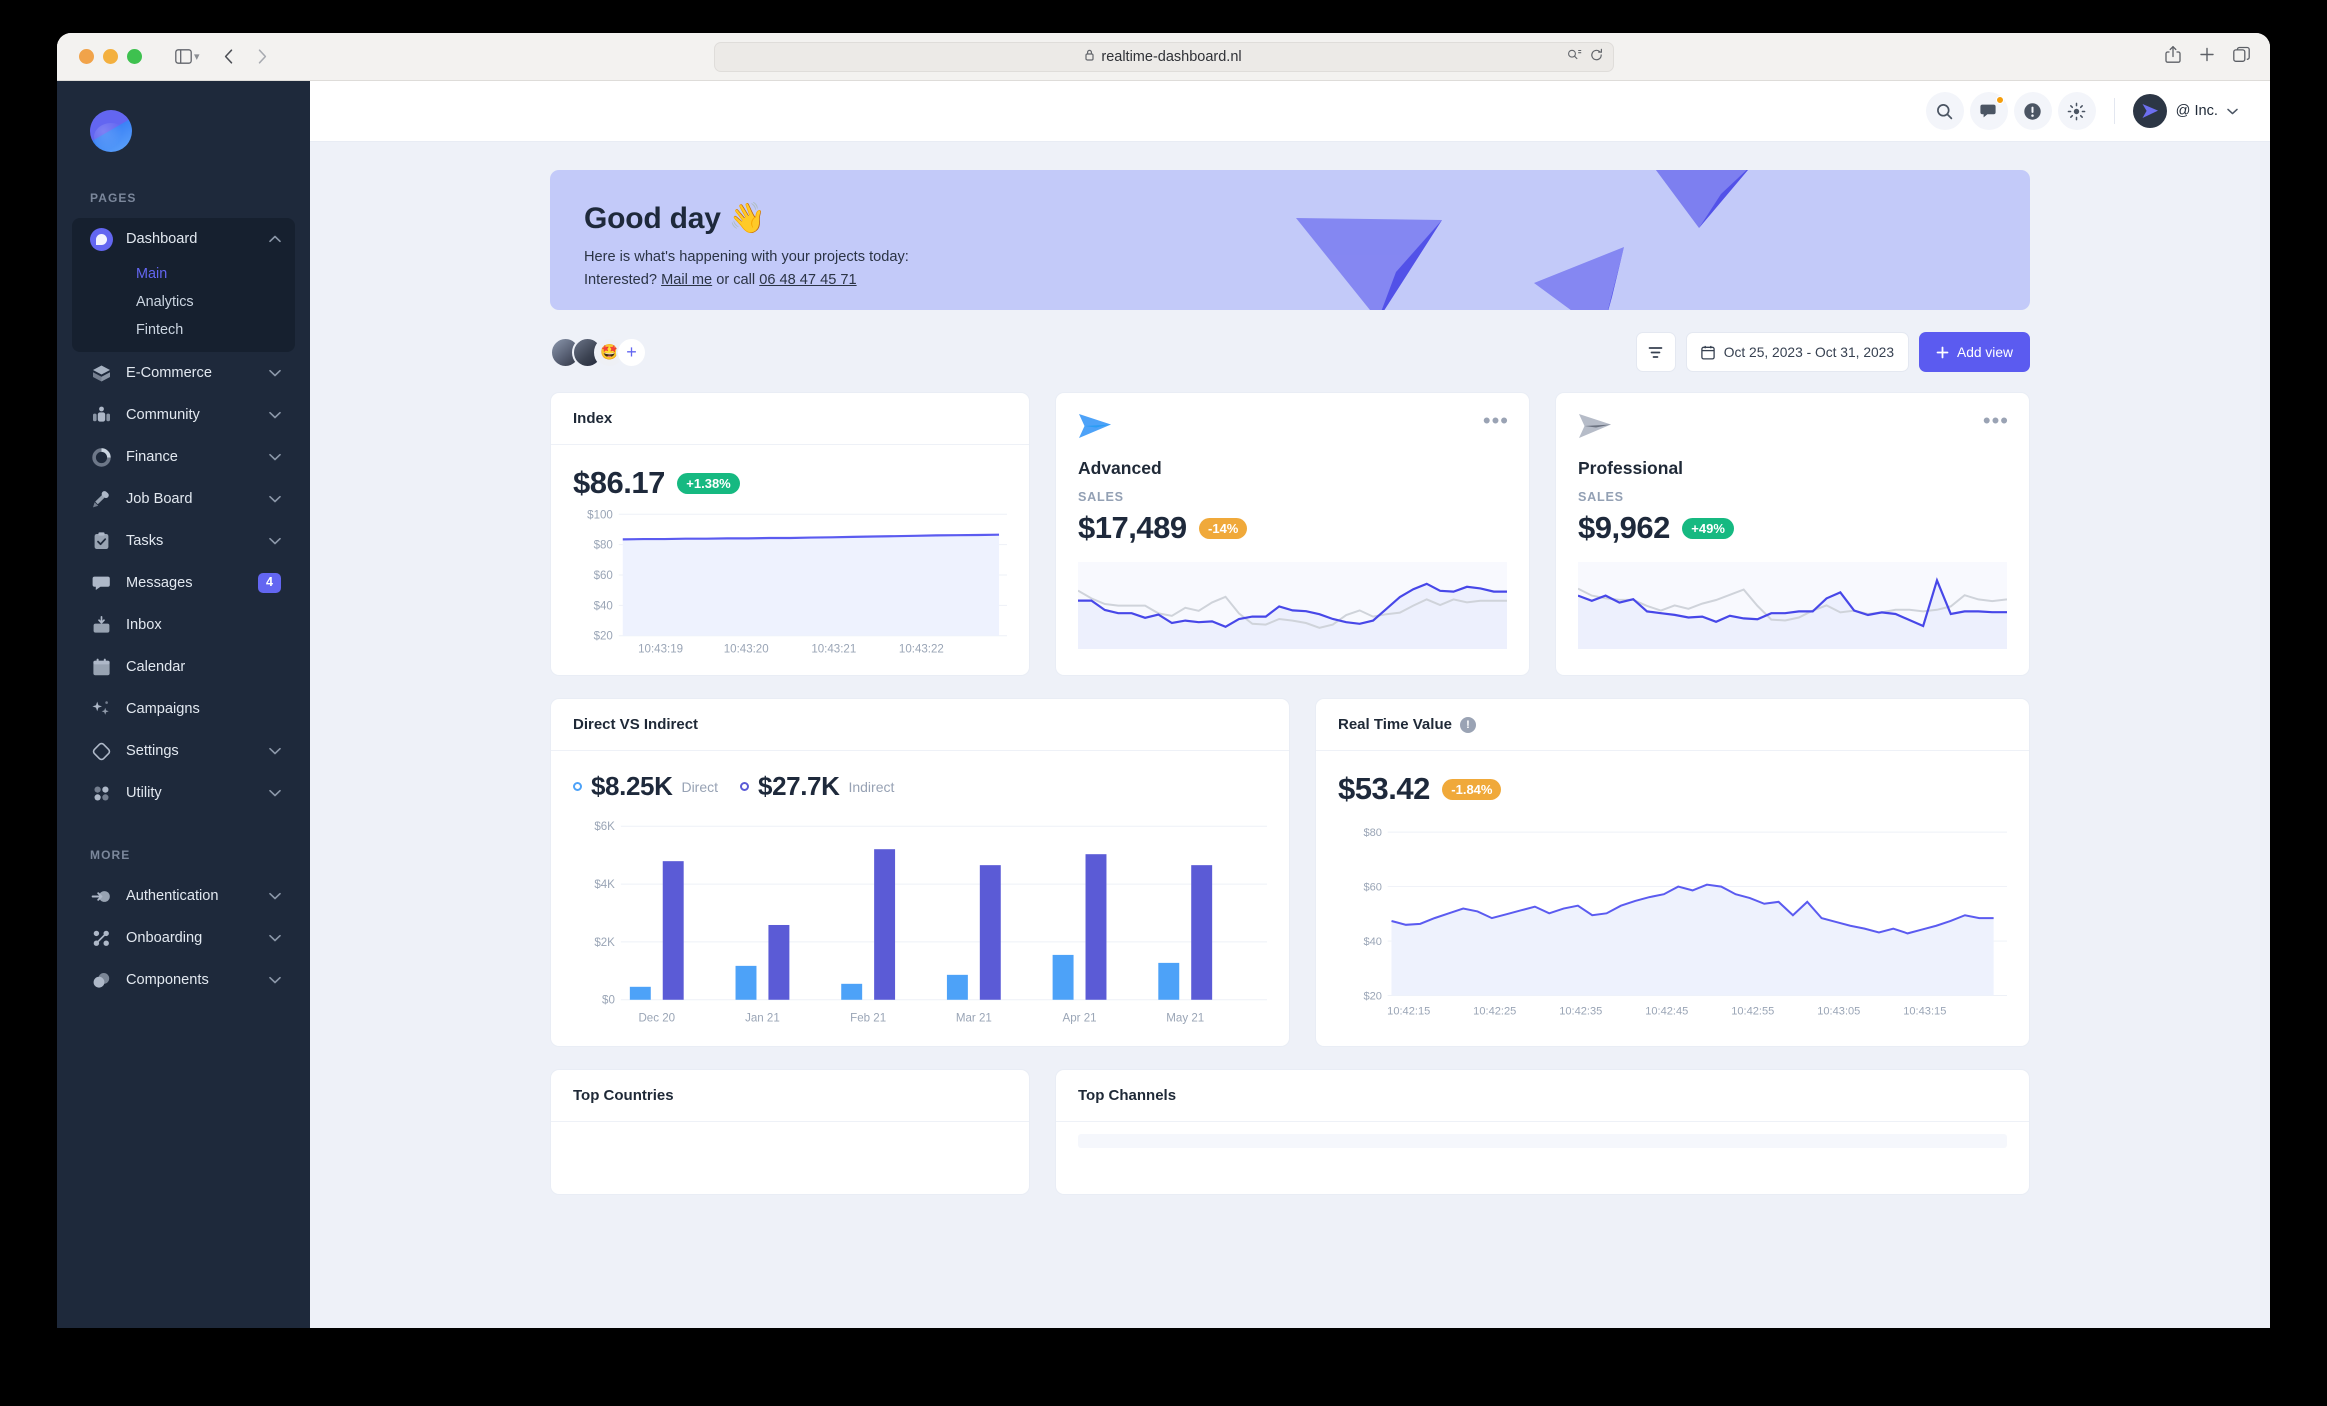 This screenshot has width=2327, height=1406. I want to click on sidebar-item-onboarding: Onboarding, so click(183, 938).